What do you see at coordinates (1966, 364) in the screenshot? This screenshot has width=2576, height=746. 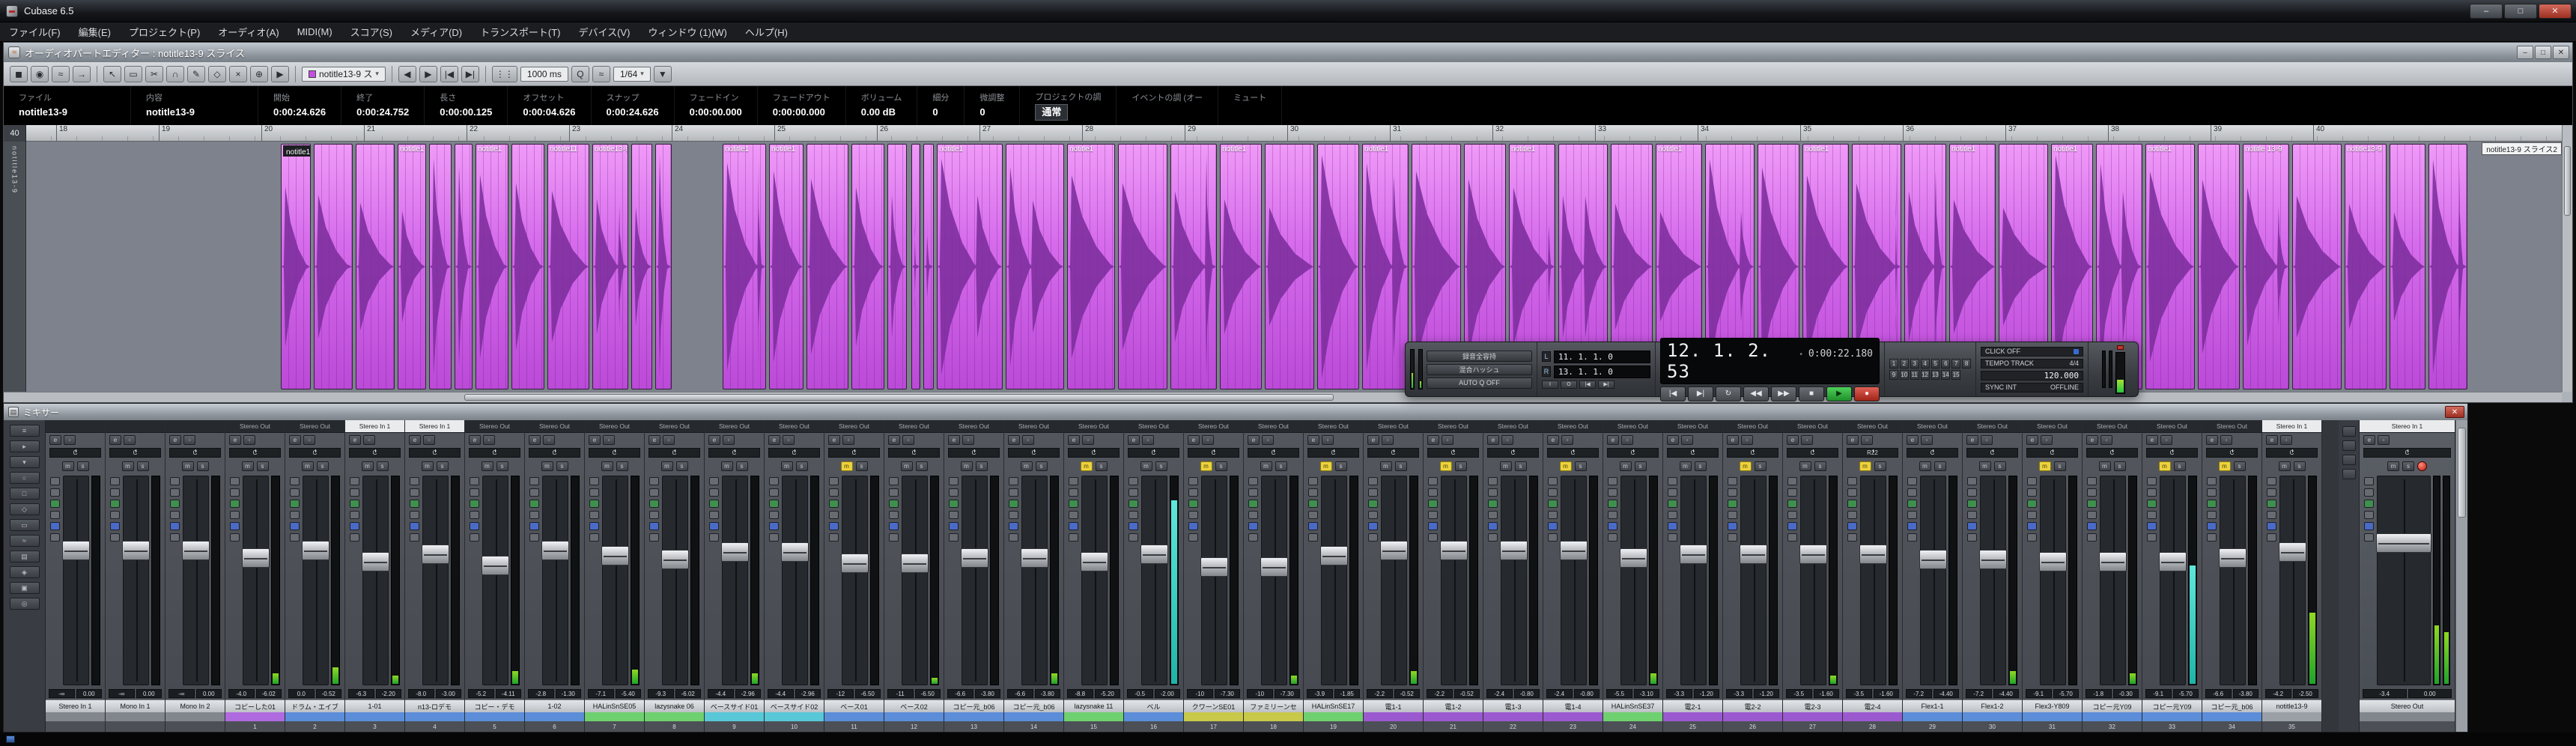 I see `marker-button: 8` at bounding box center [1966, 364].